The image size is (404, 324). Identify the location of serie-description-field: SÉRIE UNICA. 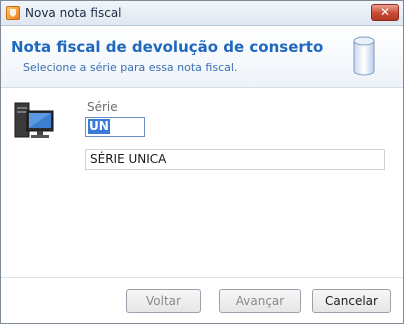
(235, 159).